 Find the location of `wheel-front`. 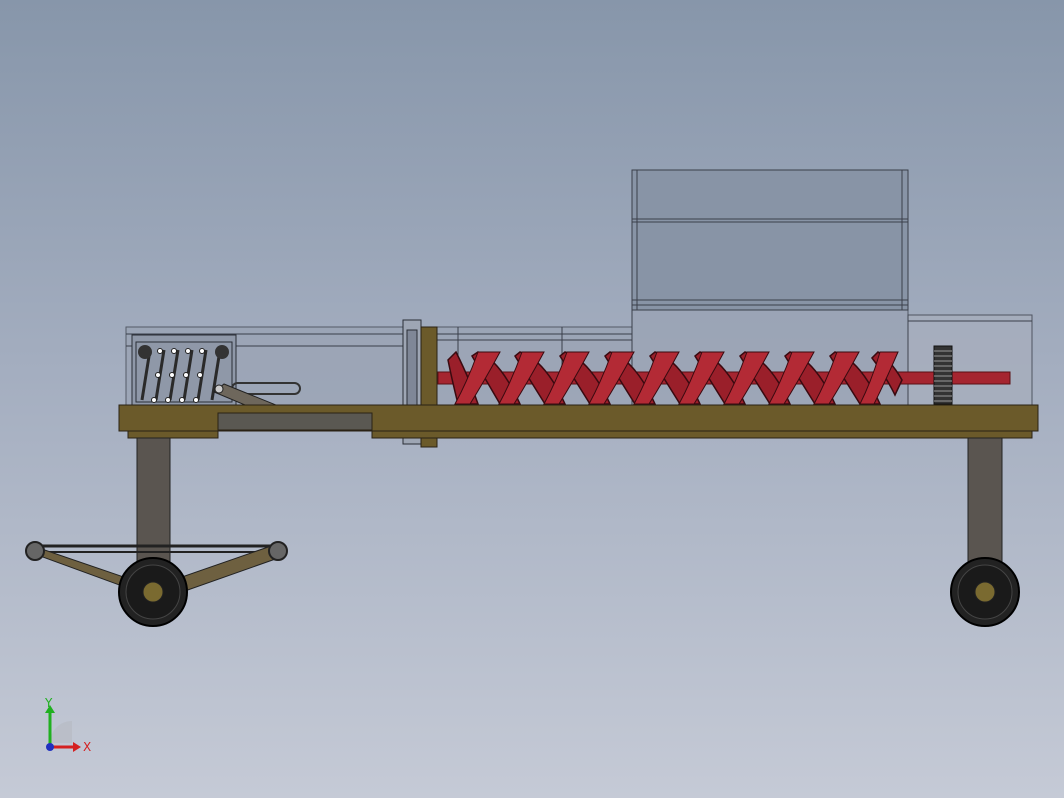

wheel-front is located at coordinates (153, 592).